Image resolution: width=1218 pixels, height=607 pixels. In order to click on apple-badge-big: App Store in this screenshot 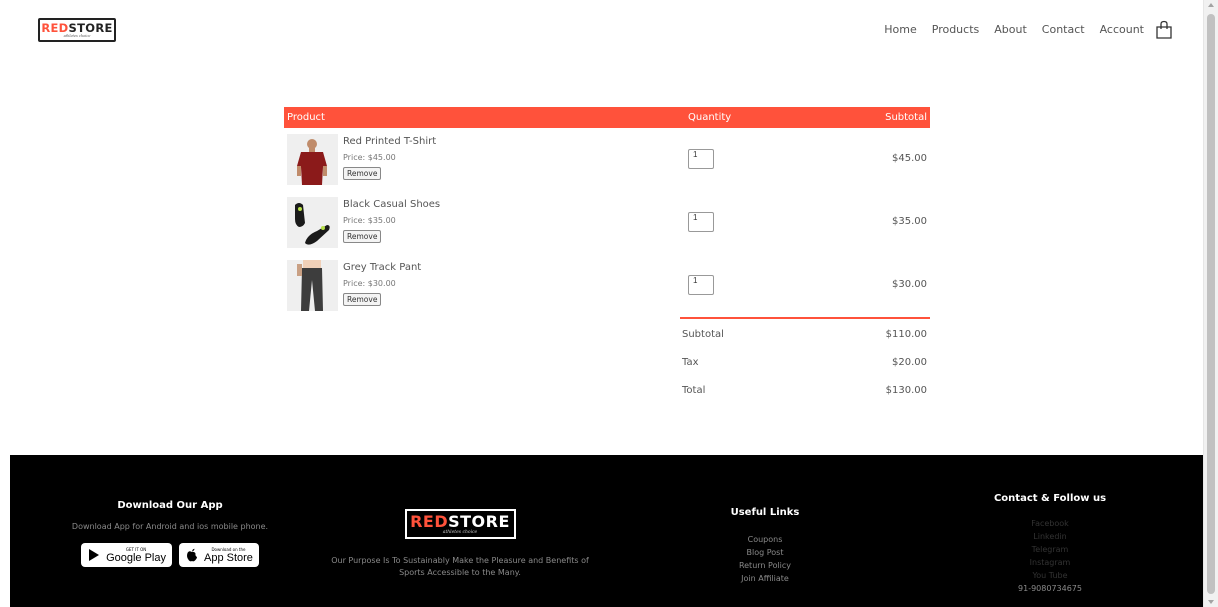, I will do `click(228, 557)`.